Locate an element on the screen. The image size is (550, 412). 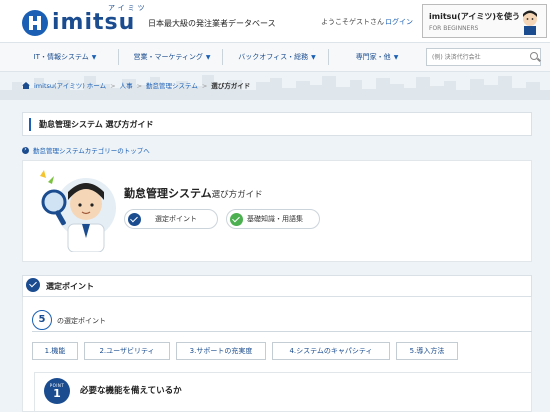
tab-support: 3.サポートの充実度 is located at coordinates (221, 351).